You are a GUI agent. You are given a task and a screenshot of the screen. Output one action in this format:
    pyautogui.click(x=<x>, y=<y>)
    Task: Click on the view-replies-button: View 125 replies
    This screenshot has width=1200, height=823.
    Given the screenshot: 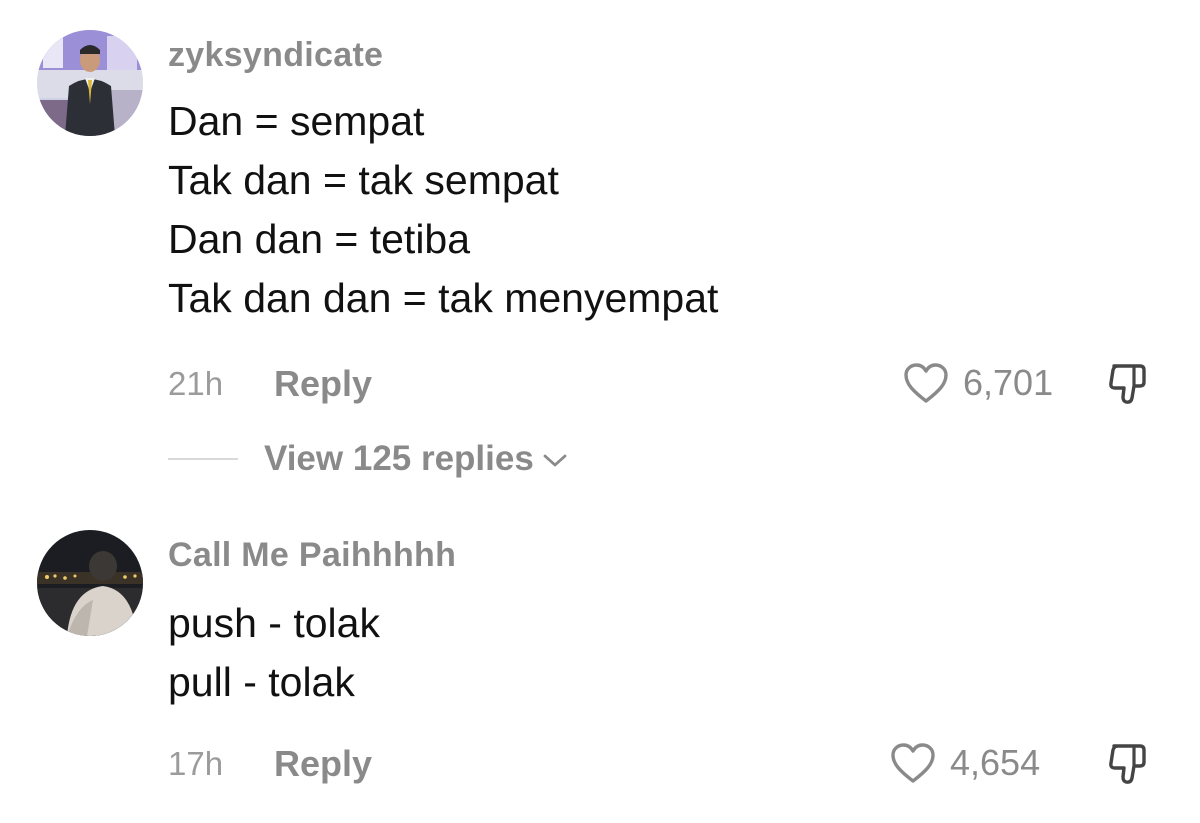 What is the action you would take?
    pyautogui.click(x=368, y=459)
    